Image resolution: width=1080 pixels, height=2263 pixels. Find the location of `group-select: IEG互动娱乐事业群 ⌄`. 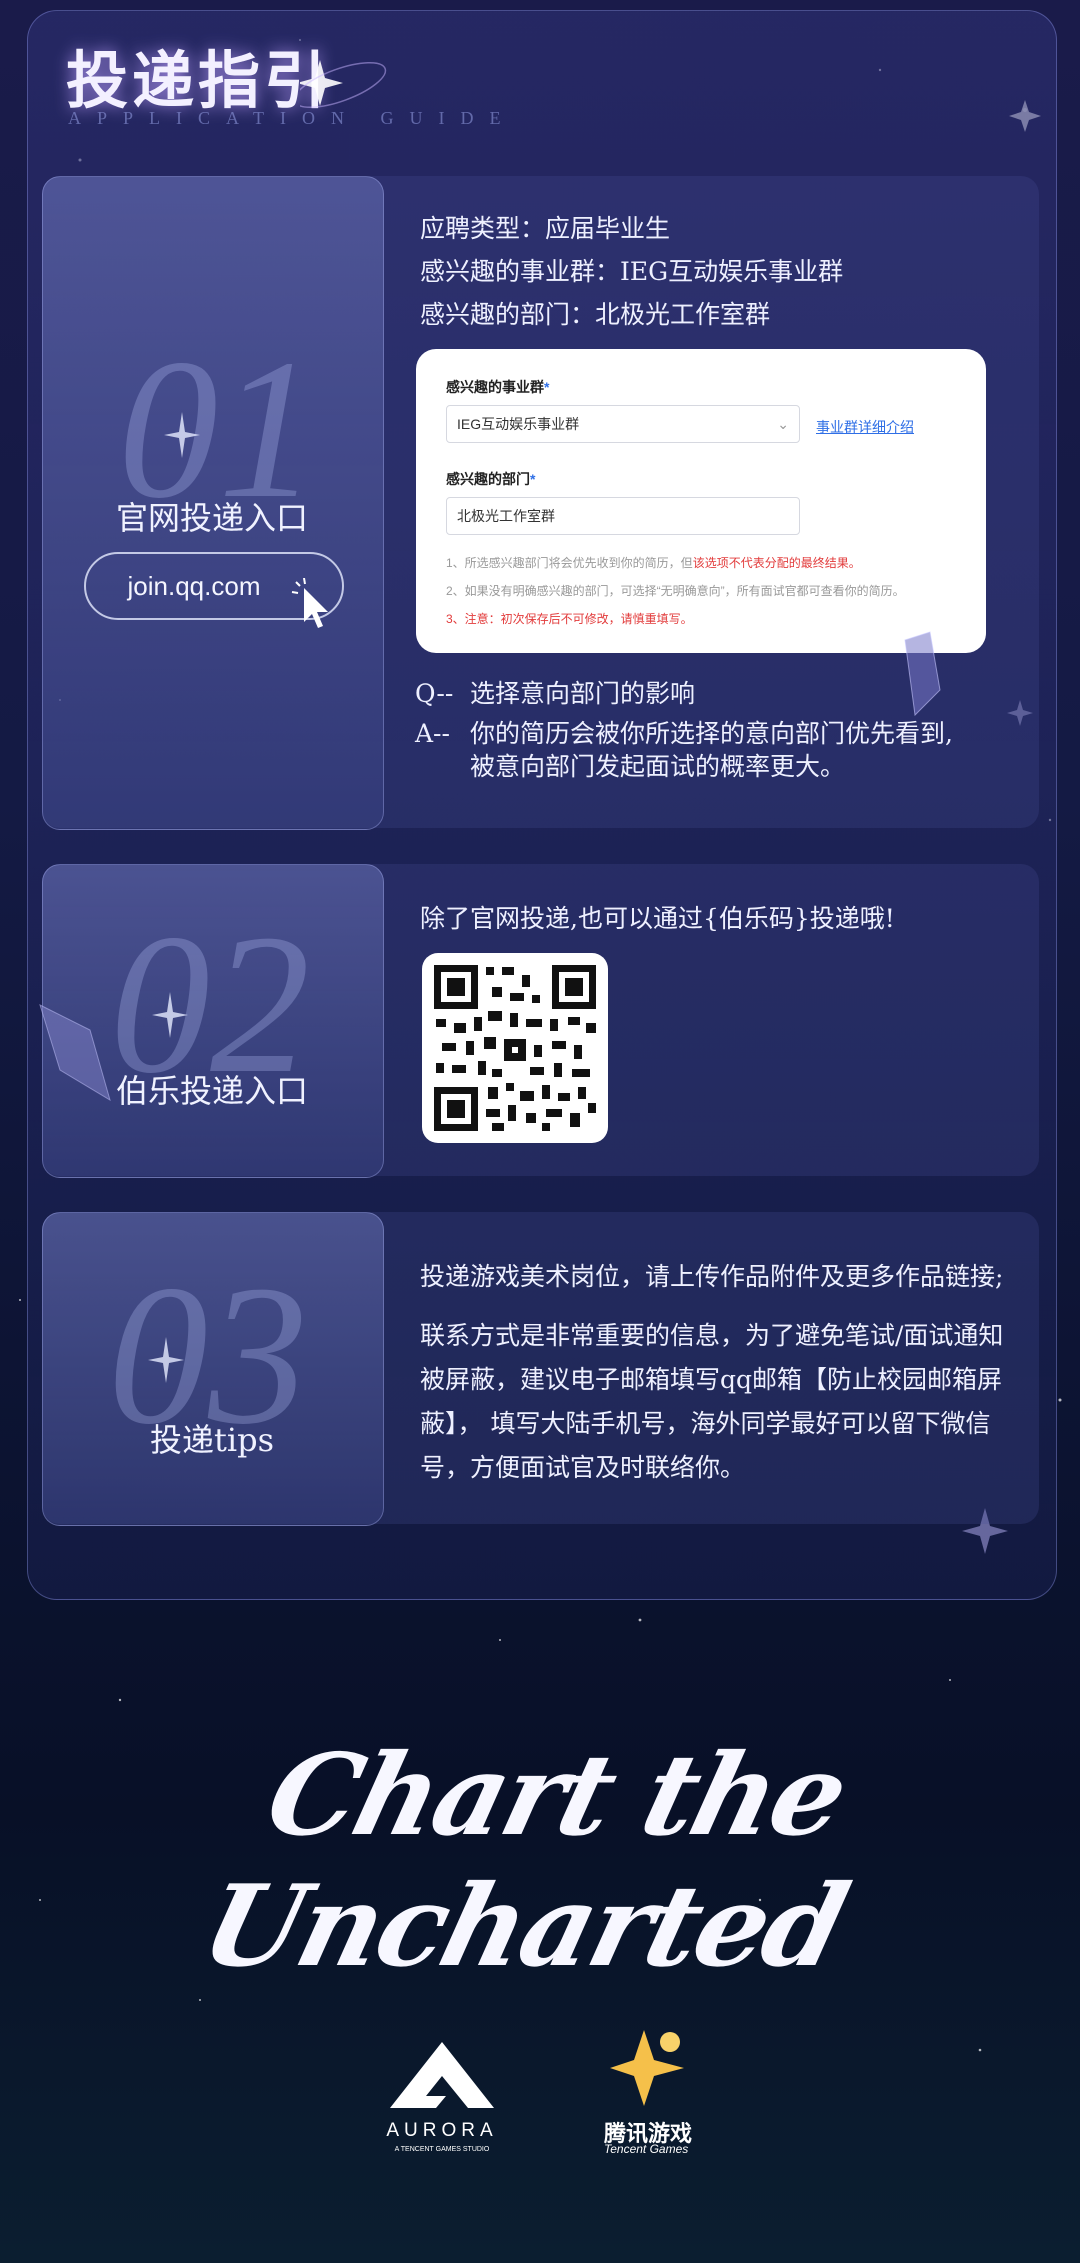

group-select: IEG互动娱乐事业群 ⌄ is located at coordinates (623, 424).